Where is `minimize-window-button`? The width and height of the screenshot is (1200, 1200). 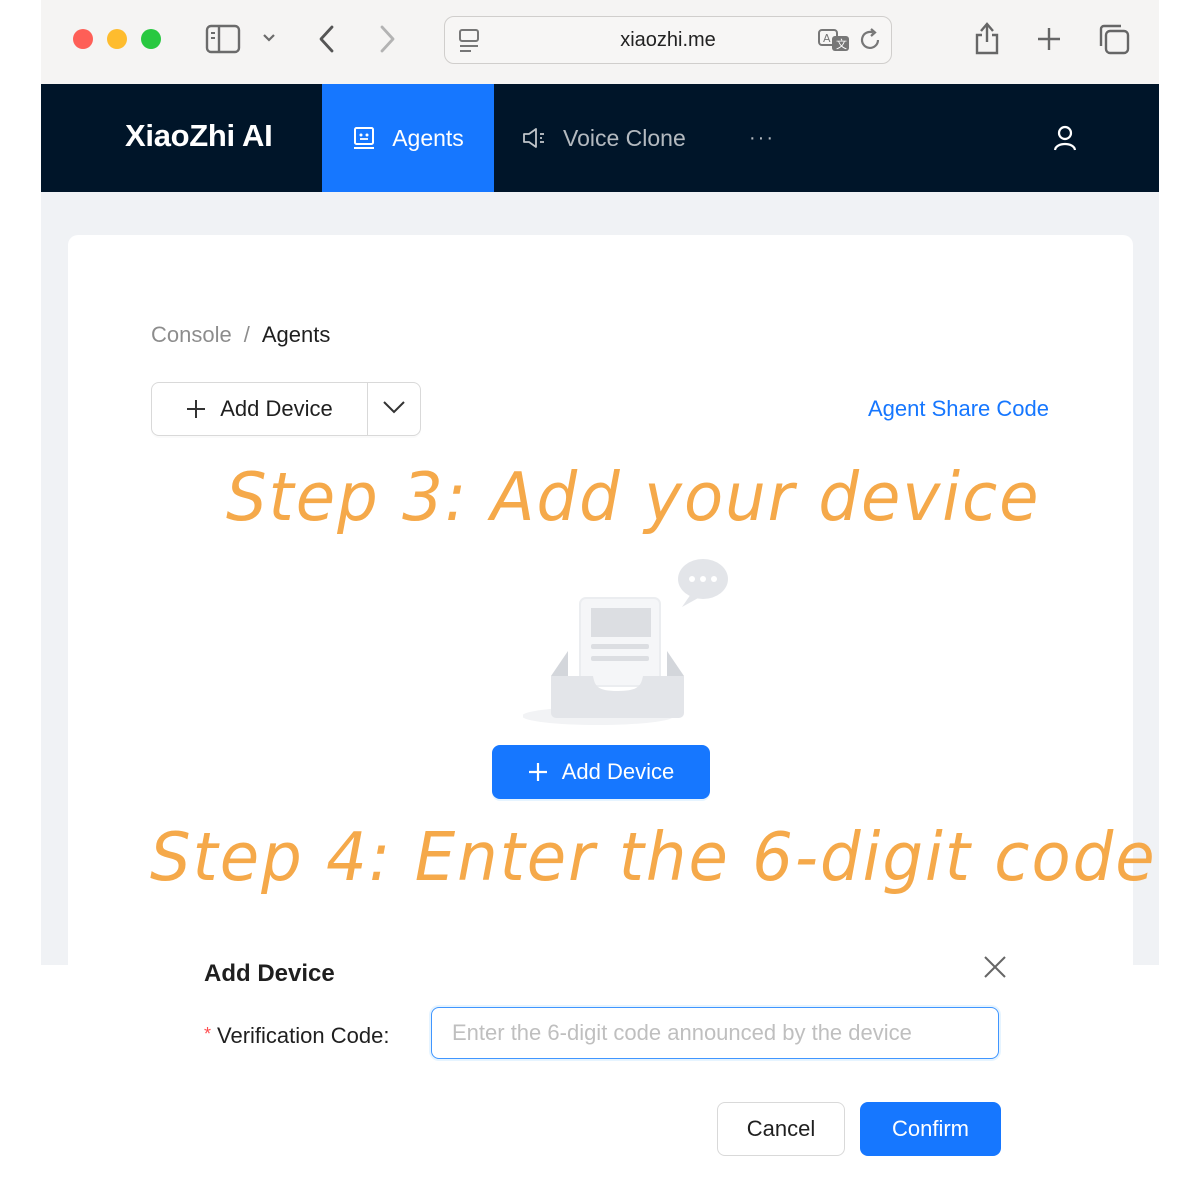
minimize-window-button is located at coordinates (117, 39).